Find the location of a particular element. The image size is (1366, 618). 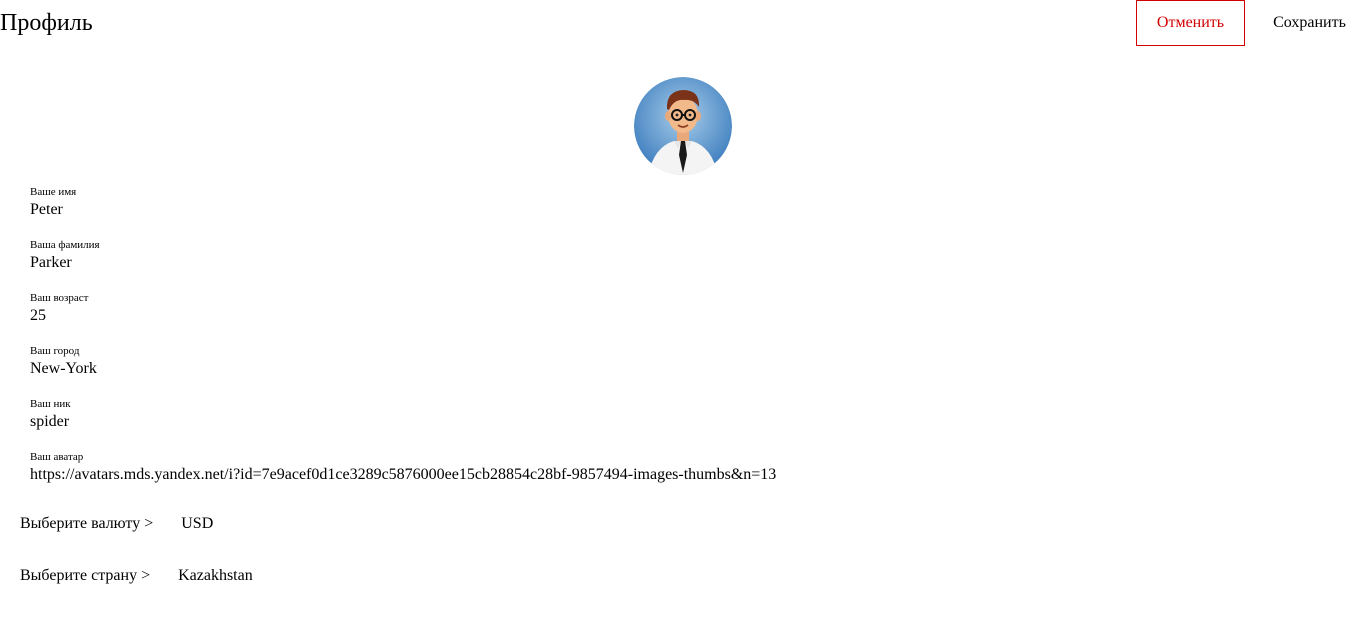

nickname-label: Ваш ник is located at coordinates (50, 404).